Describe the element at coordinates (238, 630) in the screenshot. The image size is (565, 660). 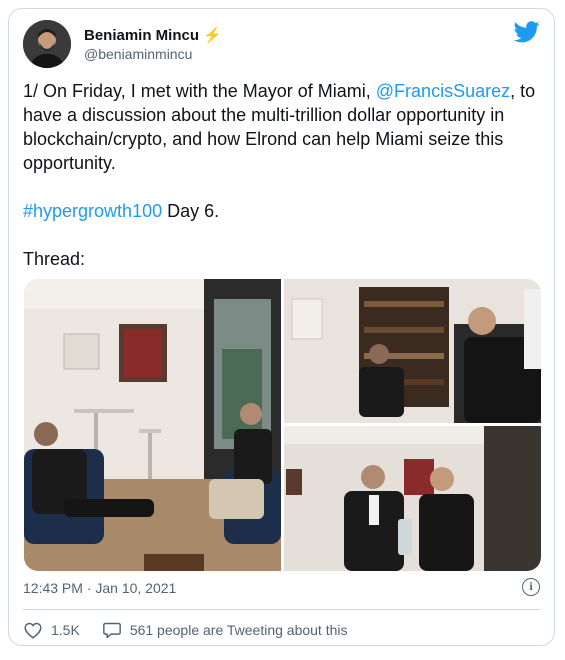
I see `conversation-text: 561 people are Tweeting about this` at that location.